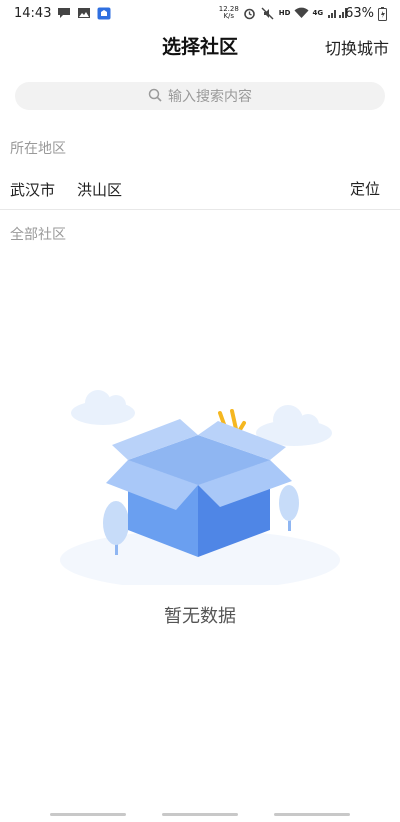 Image resolution: width=400 pixels, height=822 pixels. What do you see at coordinates (385, 14) in the screenshot?
I see `battery-icon` at bounding box center [385, 14].